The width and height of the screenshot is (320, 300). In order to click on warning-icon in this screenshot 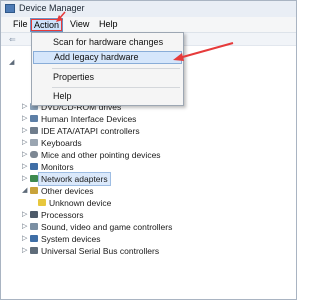, I will do `click(42, 202)`.